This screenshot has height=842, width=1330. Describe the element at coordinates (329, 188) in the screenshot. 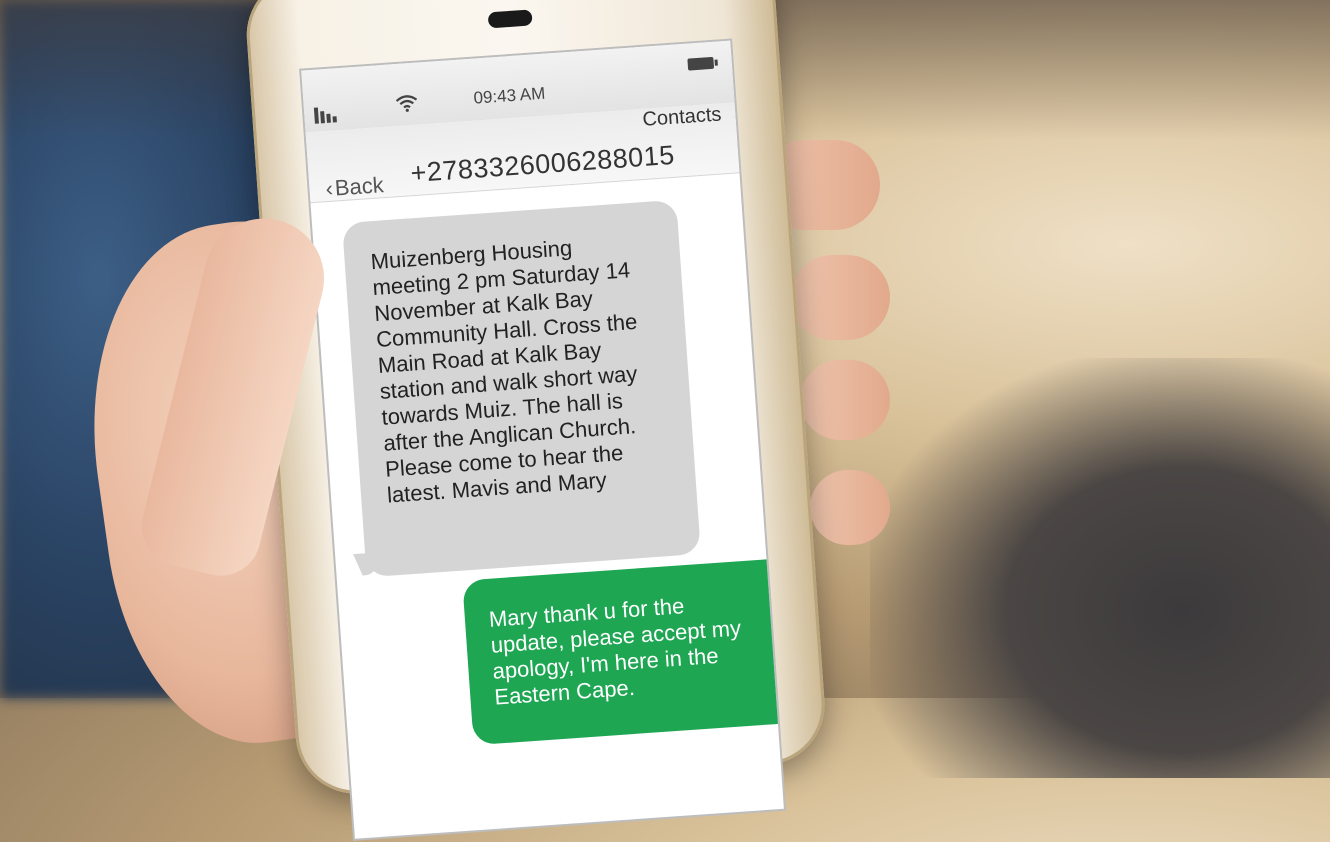

I see `chevron-left-icon: ‹` at that location.